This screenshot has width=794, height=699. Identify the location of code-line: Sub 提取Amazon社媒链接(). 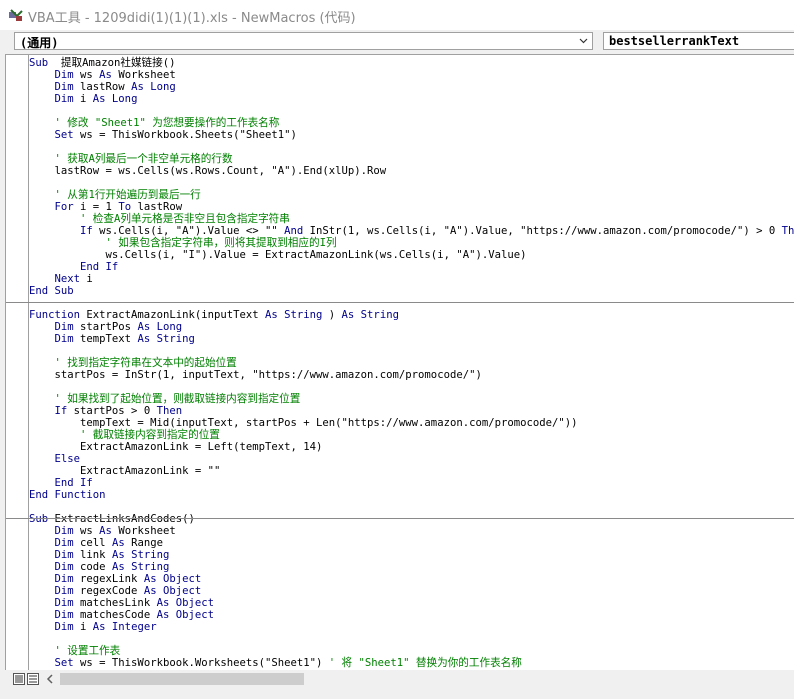
(102, 63).